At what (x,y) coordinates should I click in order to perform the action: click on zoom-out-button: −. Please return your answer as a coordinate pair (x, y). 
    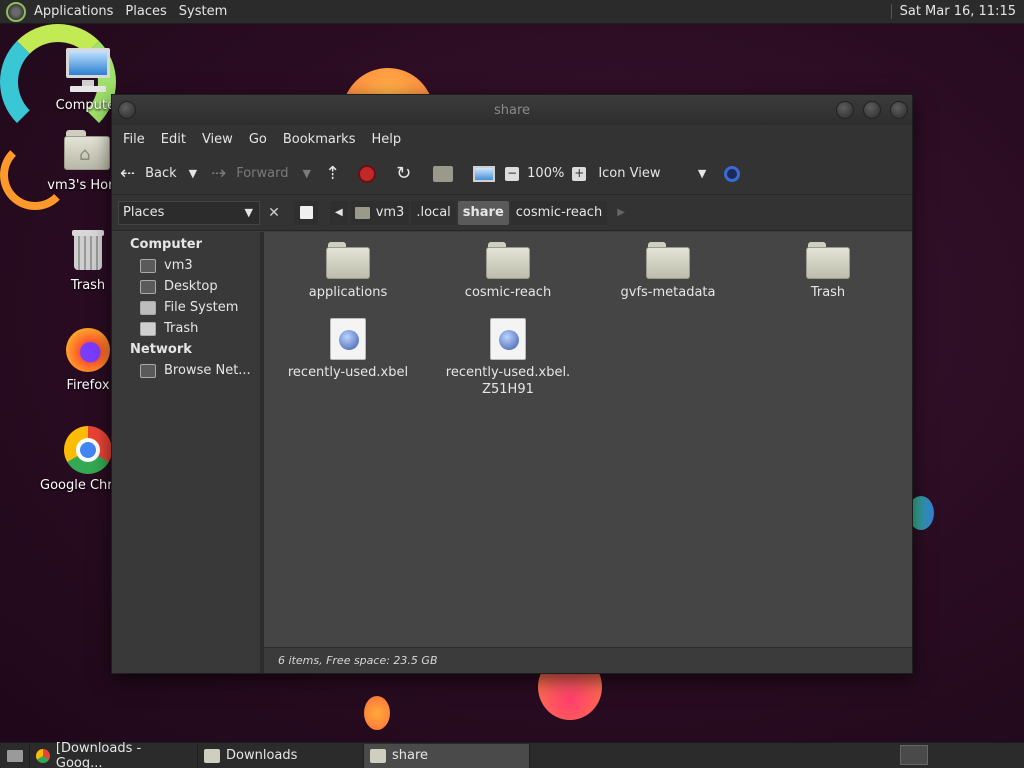
    Looking at the image, I should click on (512, 174).